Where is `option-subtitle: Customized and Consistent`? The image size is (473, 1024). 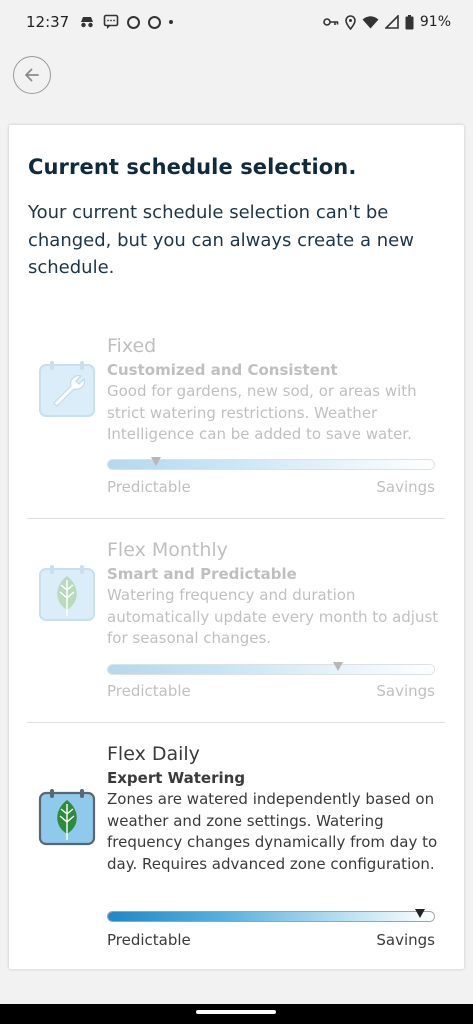
option-subtitle: Customized and Consistent is located at coordinates (222, 370).